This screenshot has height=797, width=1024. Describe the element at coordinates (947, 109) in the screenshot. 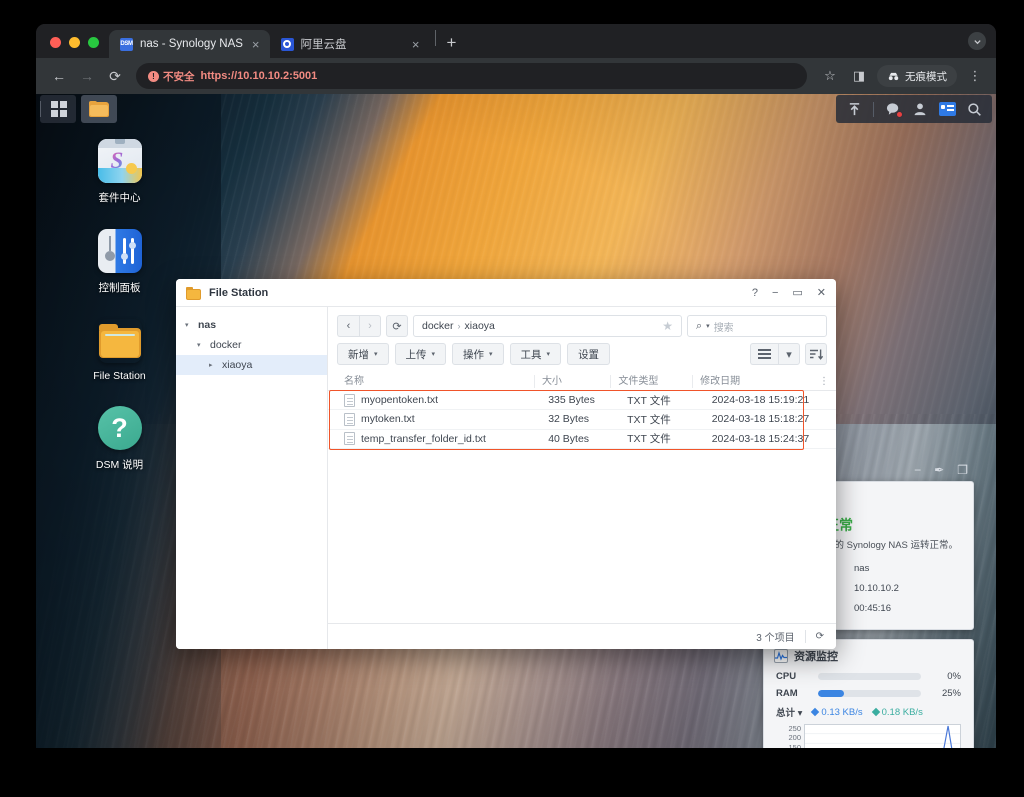

I see `widgets-icon` at that location.